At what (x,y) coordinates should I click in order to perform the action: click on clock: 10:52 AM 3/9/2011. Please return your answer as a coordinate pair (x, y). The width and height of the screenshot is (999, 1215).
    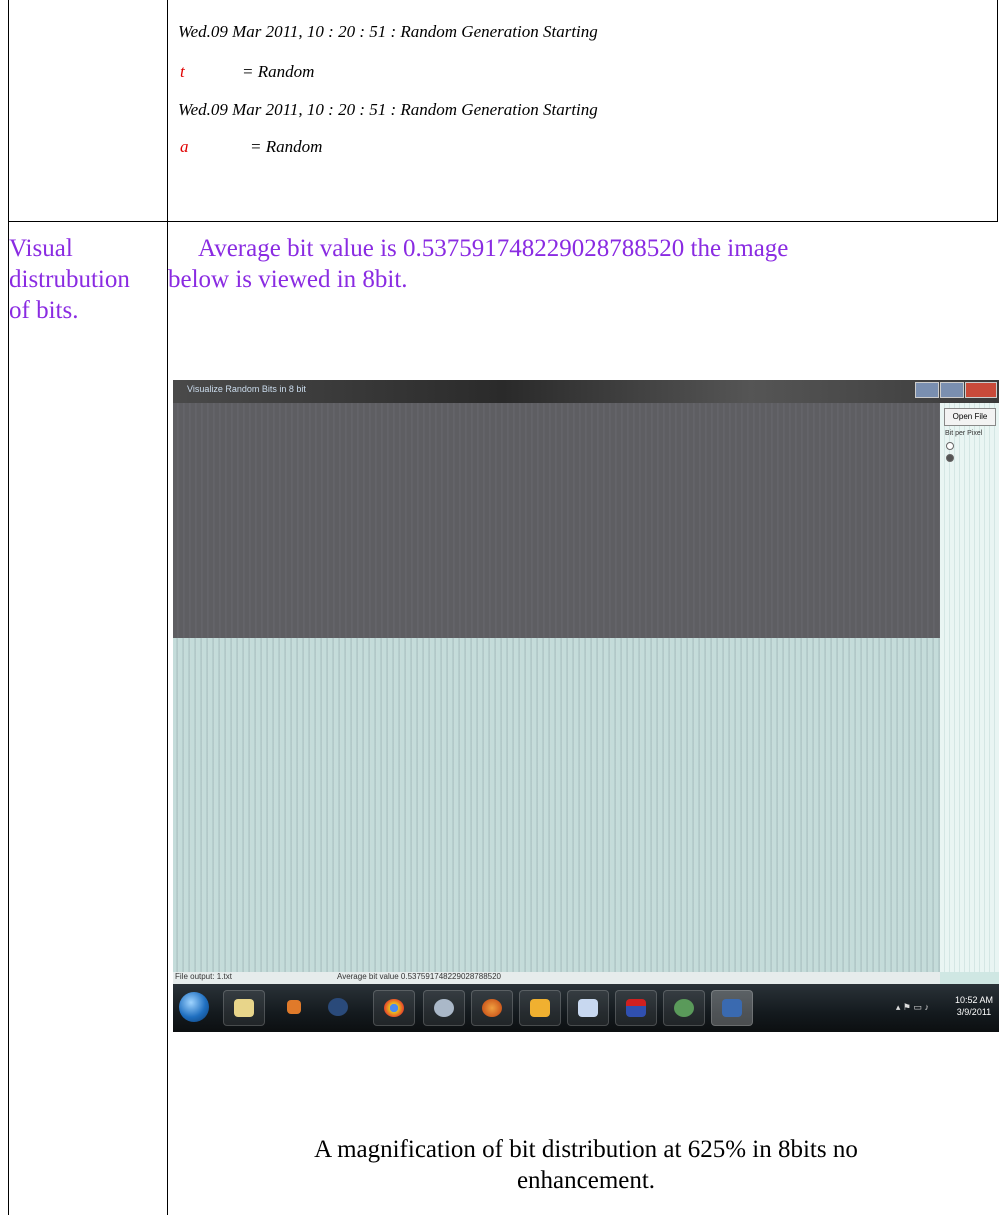
    Looking at the image, I should click on (974, 1006).